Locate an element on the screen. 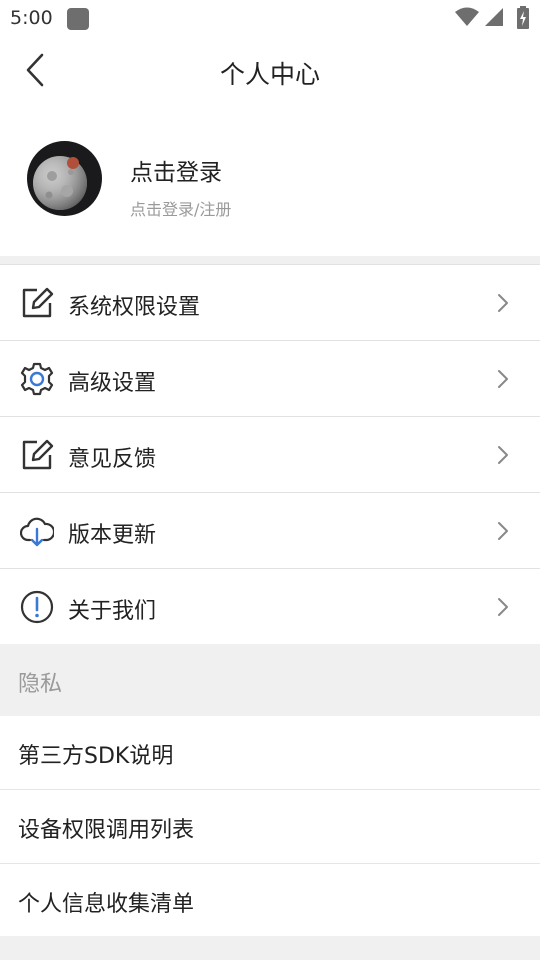 This screenshot has height=960, width=540. avatar is located at coordinates (64, 178).